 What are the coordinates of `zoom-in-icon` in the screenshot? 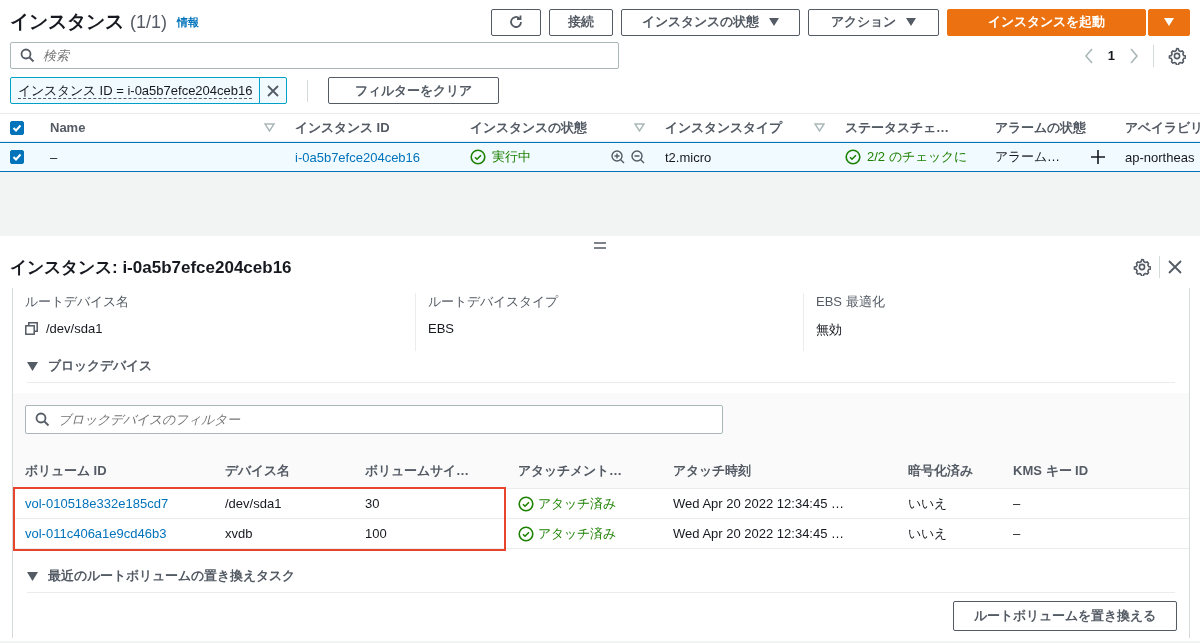 It's located at (618, 157).